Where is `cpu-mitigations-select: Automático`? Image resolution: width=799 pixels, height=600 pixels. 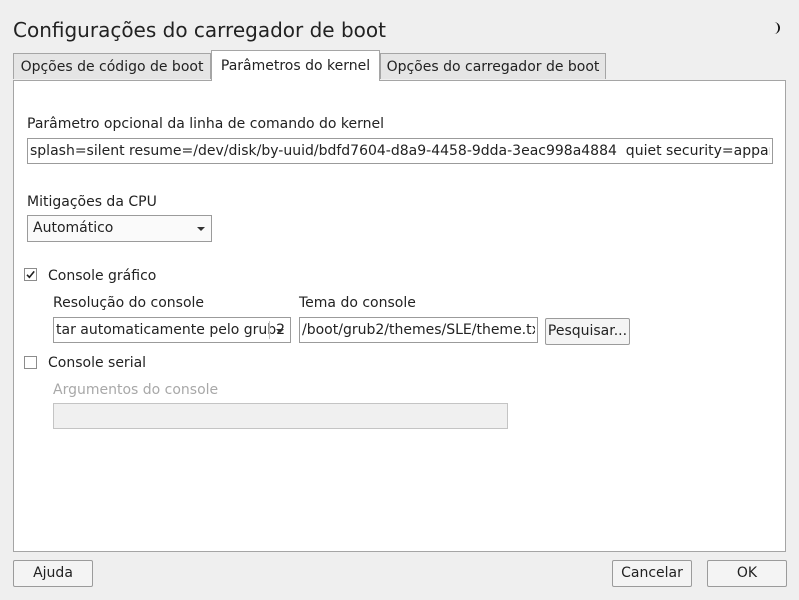 cpu-mitigations-select: Automático is located at coordinates (119, 228).